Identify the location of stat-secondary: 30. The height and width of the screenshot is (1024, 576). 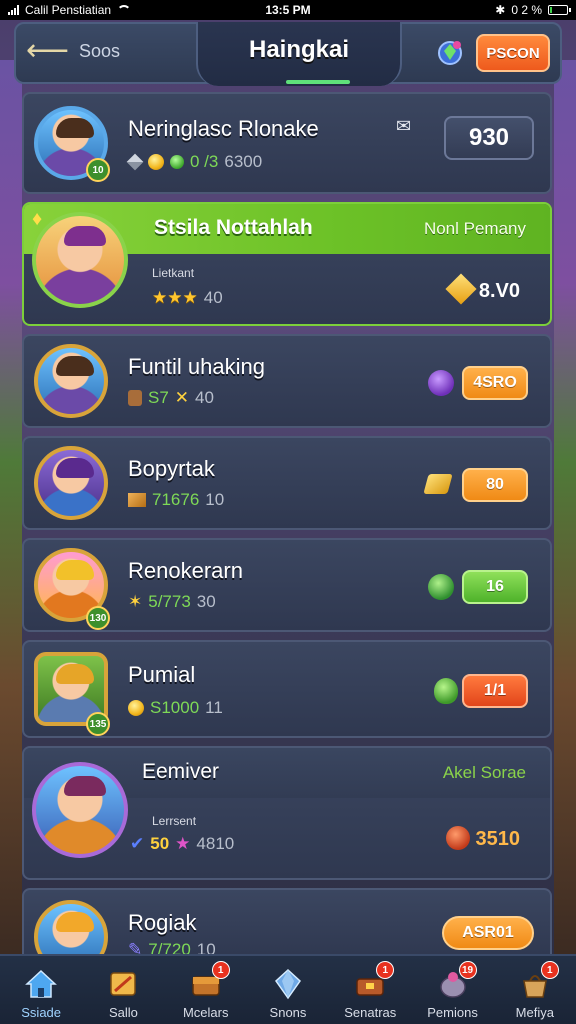
(206, 601).